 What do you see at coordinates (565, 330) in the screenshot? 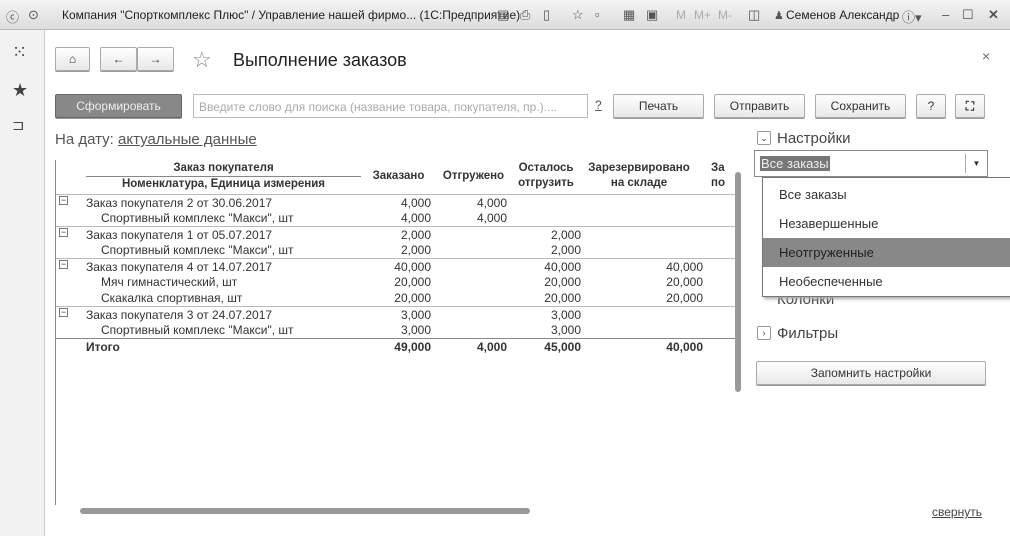
I see `cell-remaining: 3,000` at bounding box center [565, 330].